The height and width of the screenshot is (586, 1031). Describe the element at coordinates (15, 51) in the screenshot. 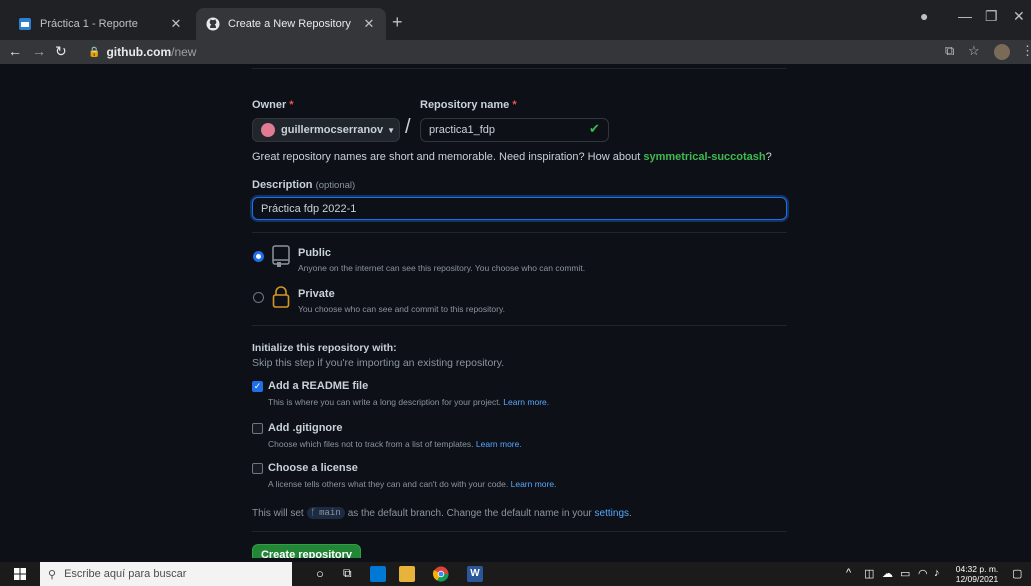

I see `back-icon: ←` at that location.